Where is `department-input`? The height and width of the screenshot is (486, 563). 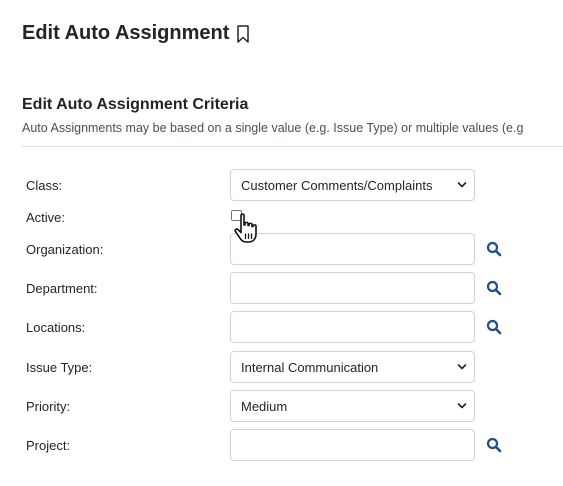 department-input is located at coordinates (352, 288).